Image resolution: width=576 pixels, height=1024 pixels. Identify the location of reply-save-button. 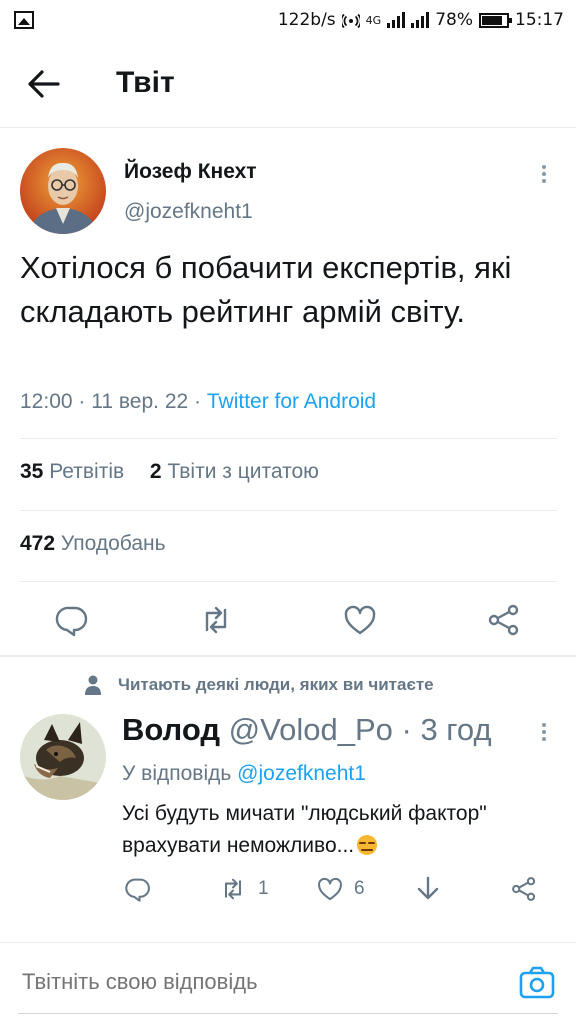
(428, 889).